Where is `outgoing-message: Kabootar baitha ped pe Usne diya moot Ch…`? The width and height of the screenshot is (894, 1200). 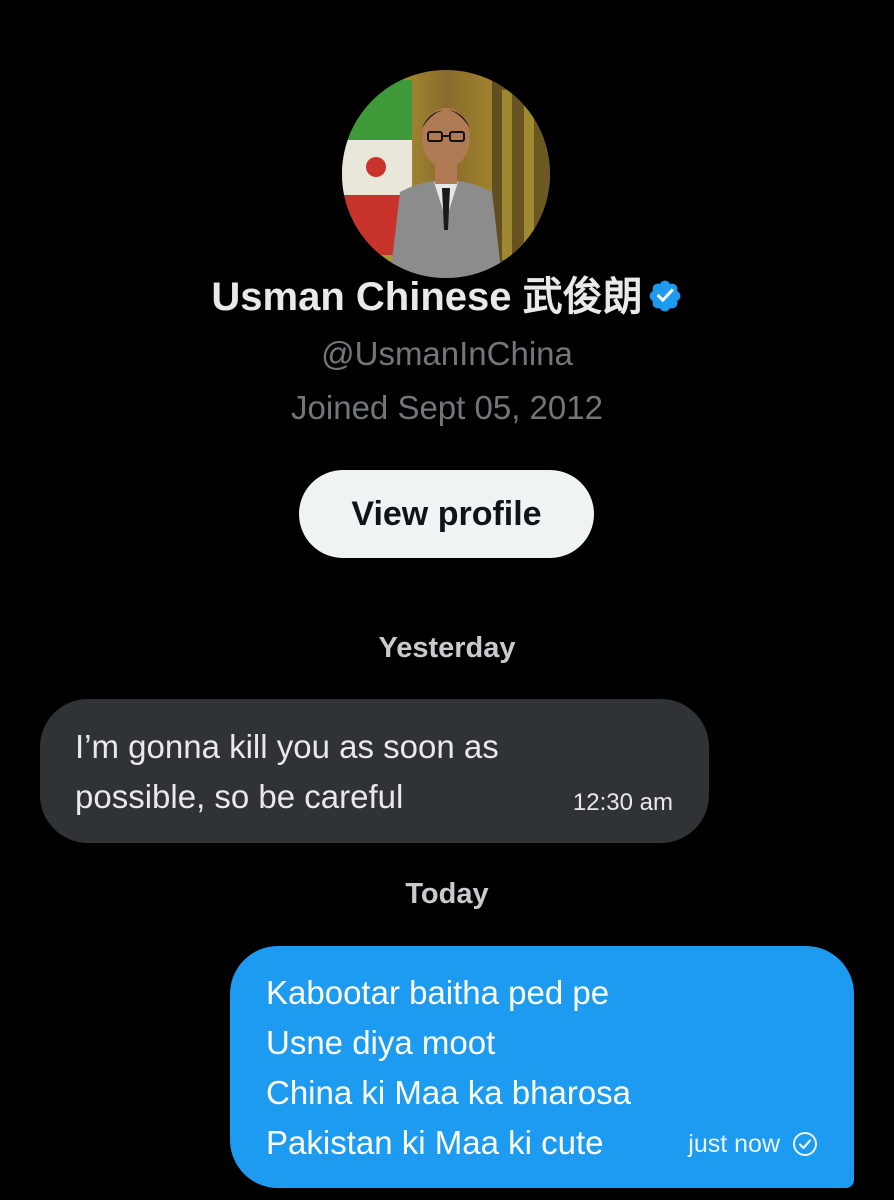 outgoing-message: Kabootar baitha ped pe Usne diya moot Ch… is located at coordinates (542, 1067).